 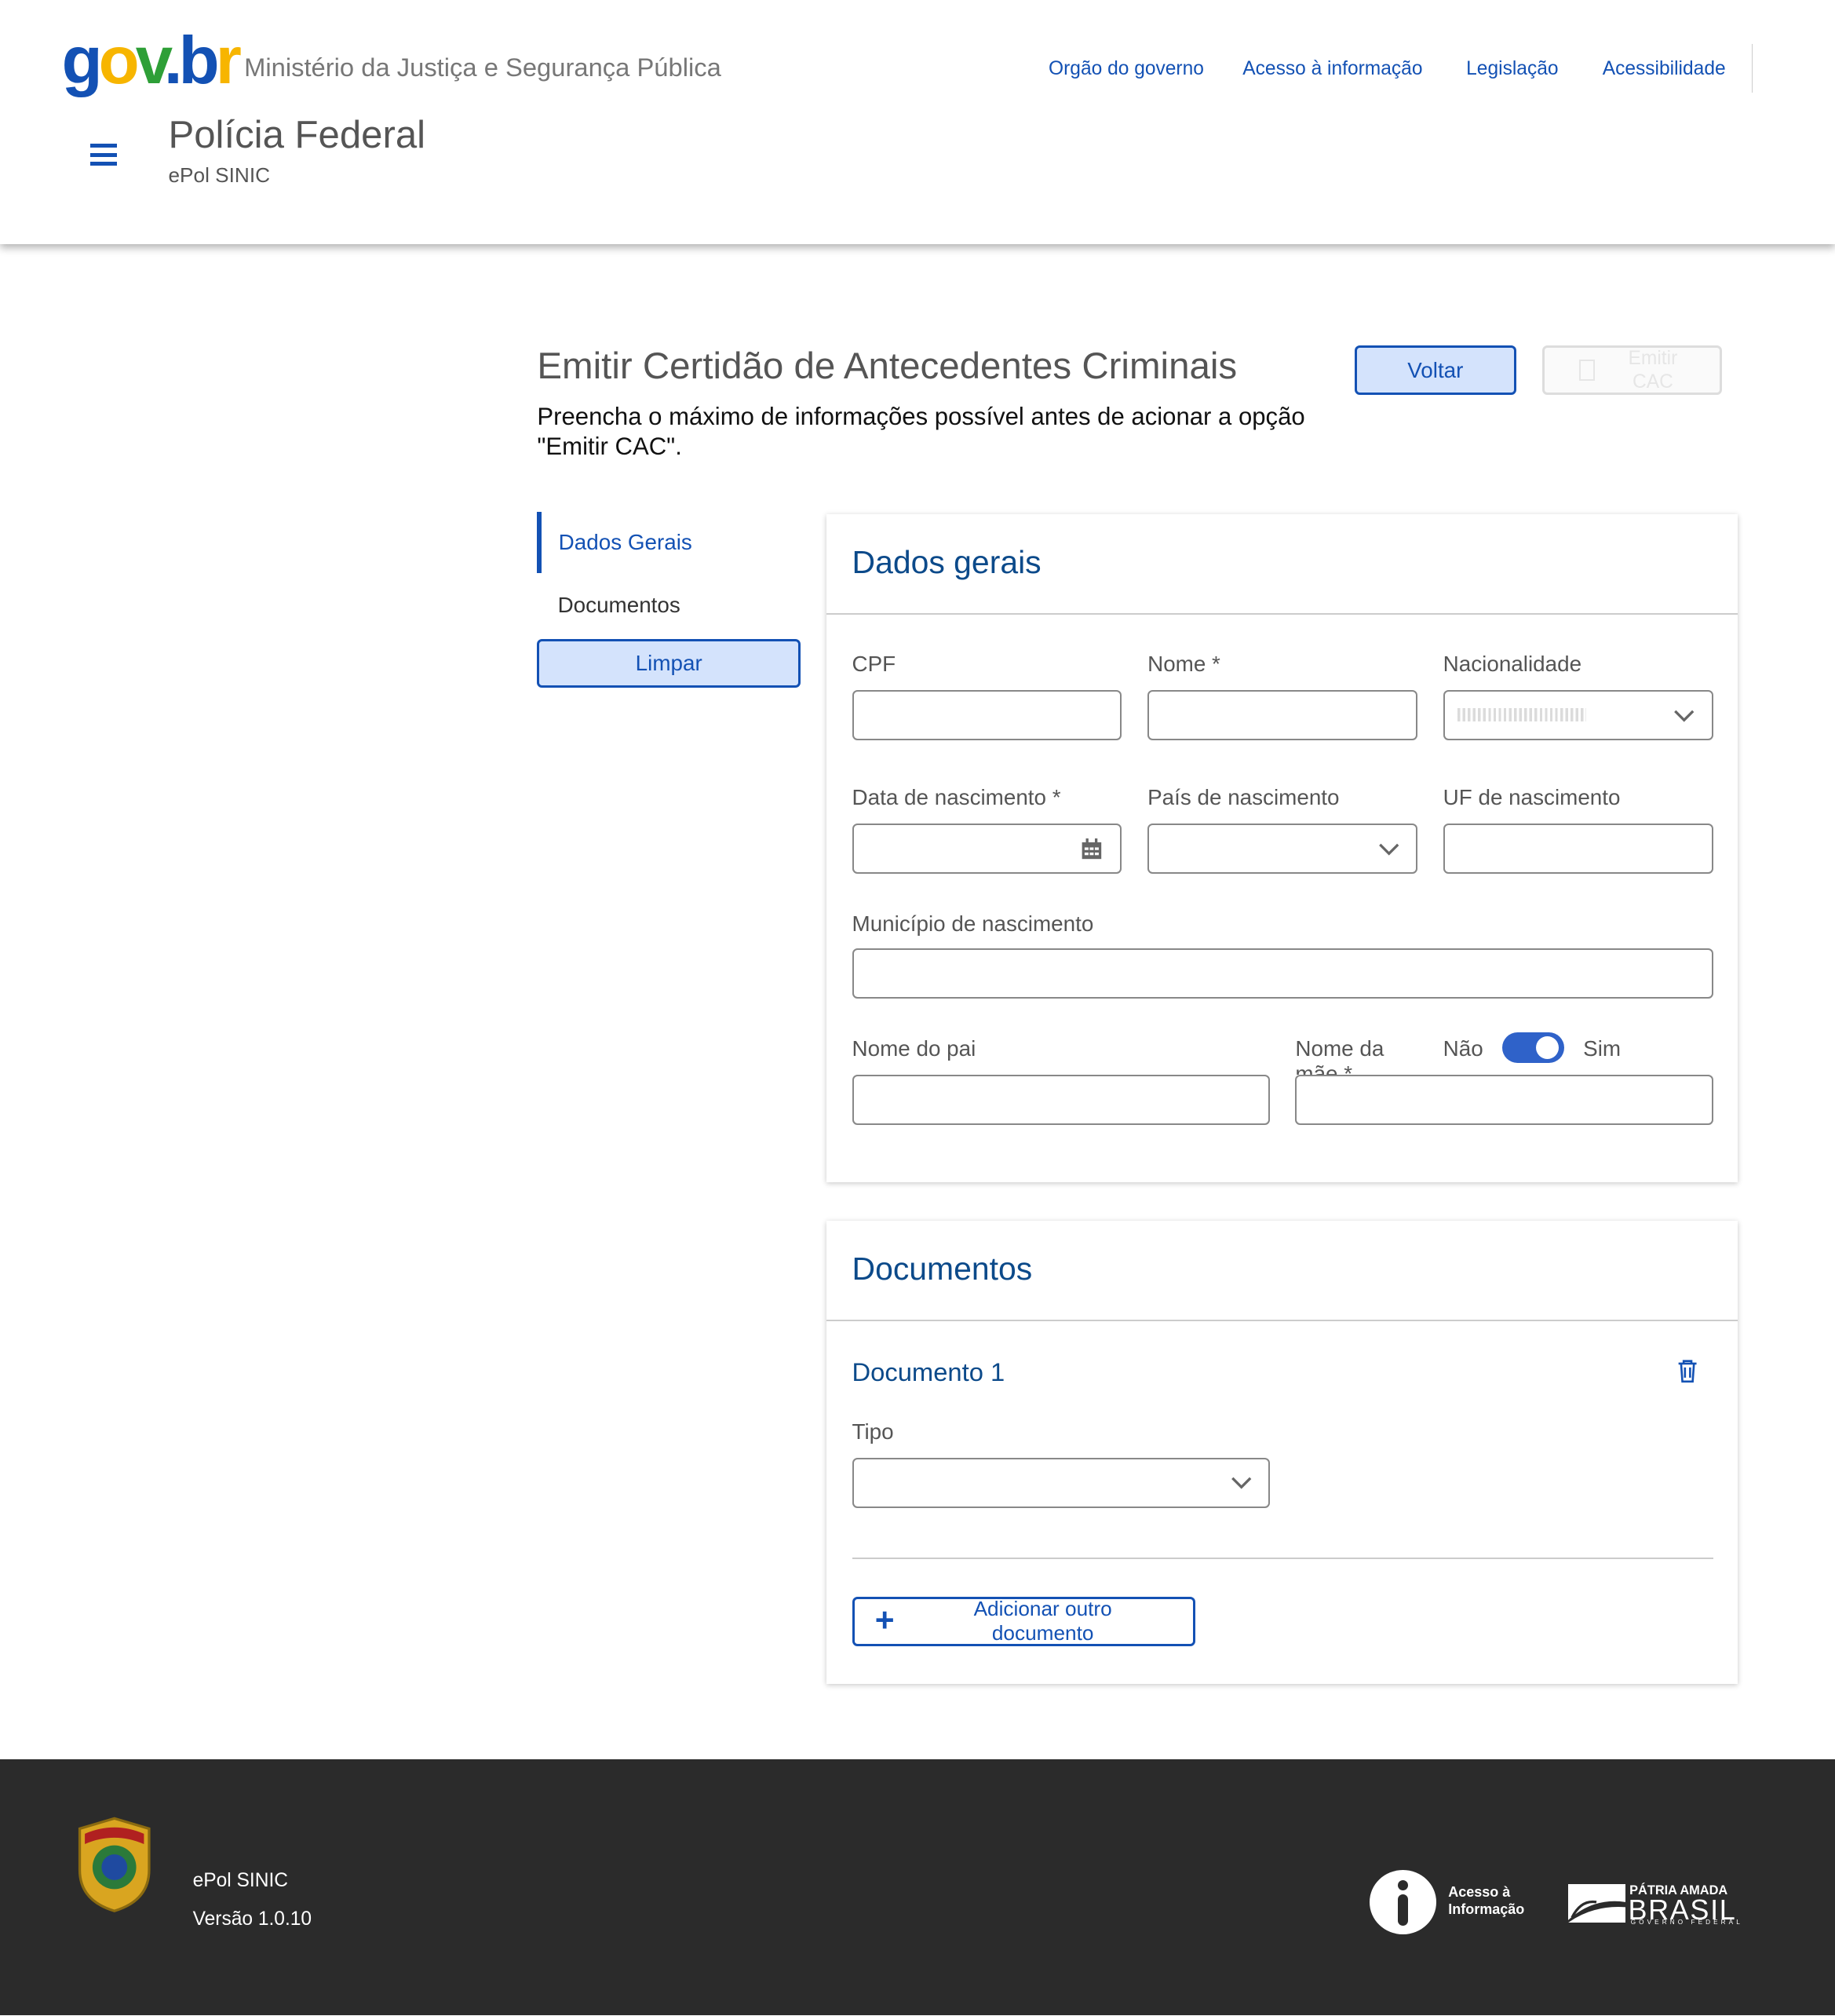 What do you see at coordinates (1587, 370) in the screenshot?
I see `pdf-file-icon` at bounding box center [1587, 370].